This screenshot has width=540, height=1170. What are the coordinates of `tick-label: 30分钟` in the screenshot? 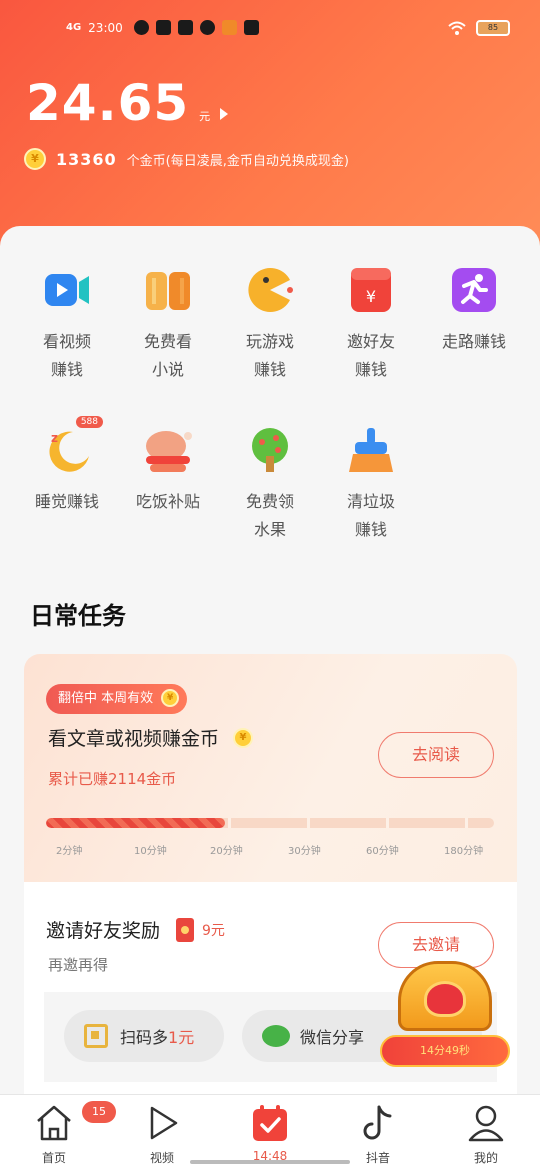 It's located at (304, 851).